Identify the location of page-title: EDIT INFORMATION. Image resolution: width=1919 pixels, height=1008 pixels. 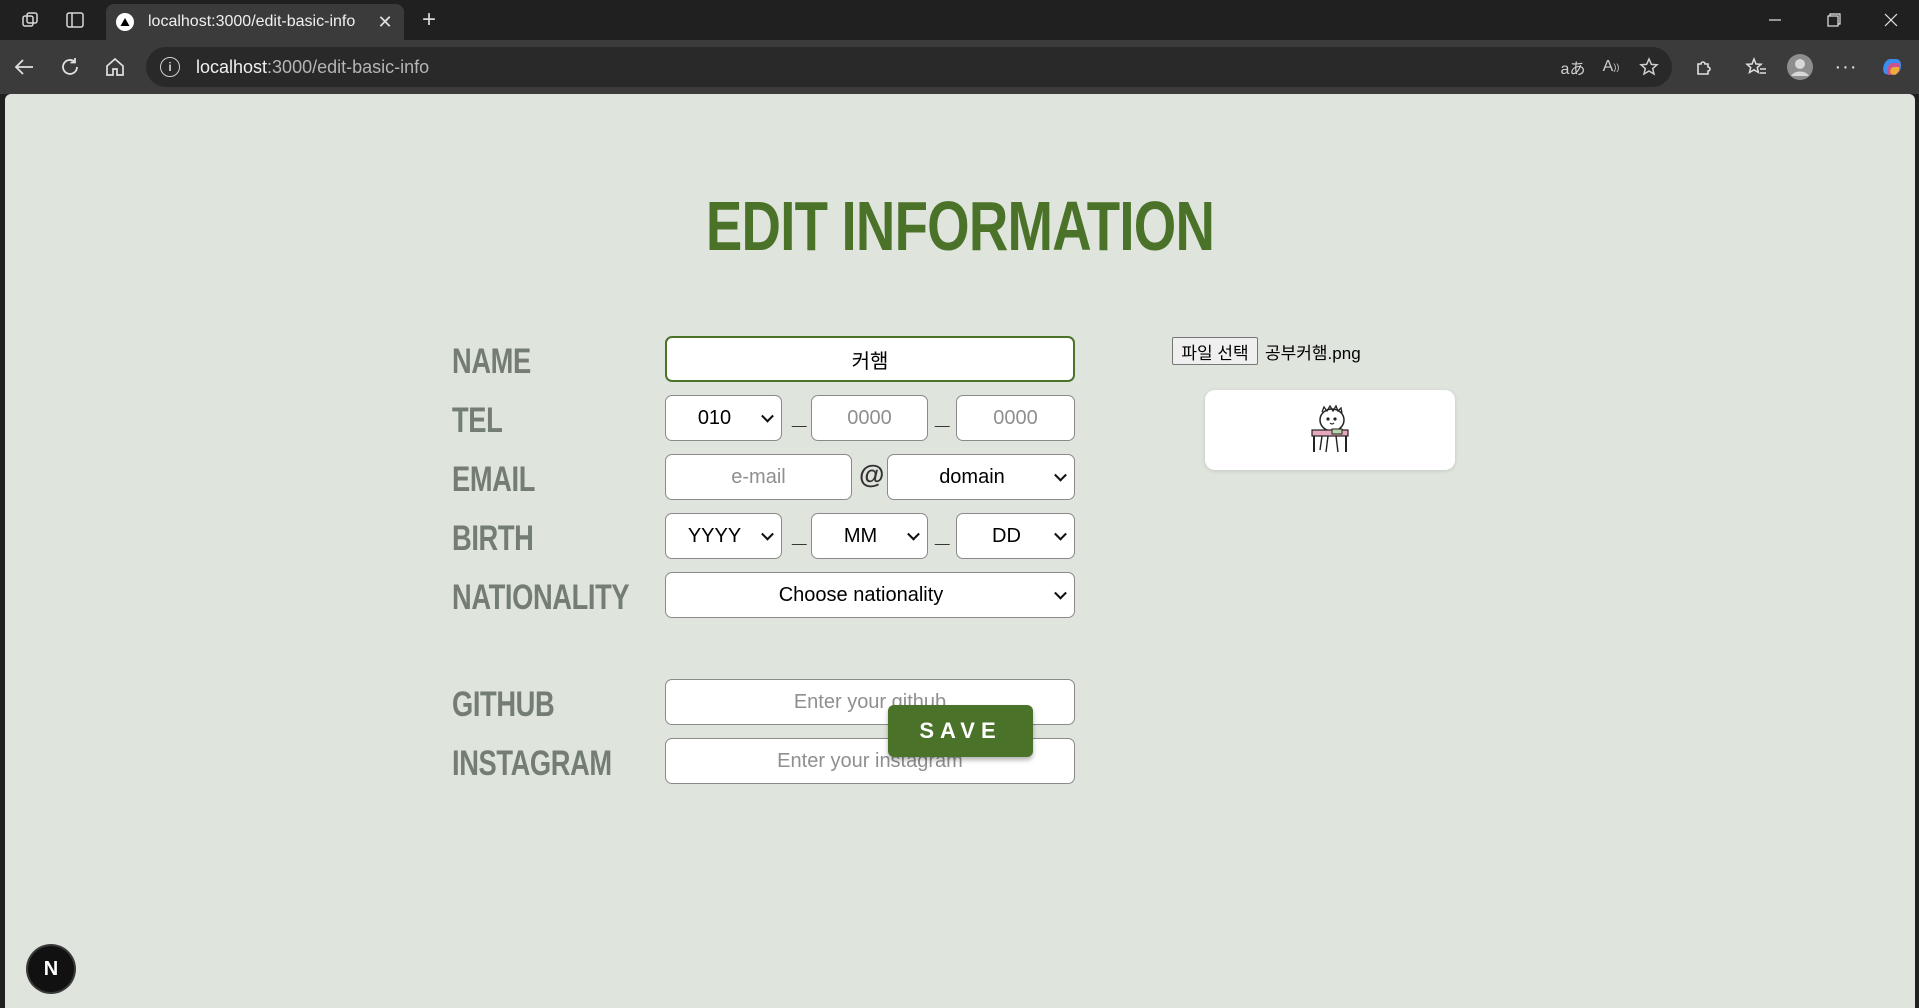
(960, 226).